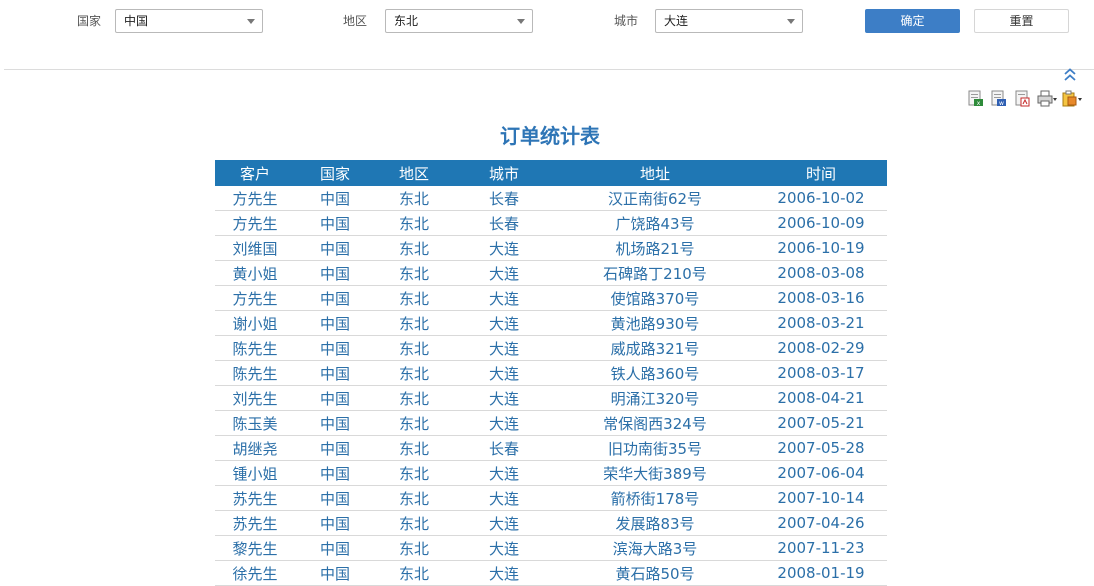 The height and width of the screenshot is (586, 1094). I want to click on country-label: 国家, so click(89, 21).